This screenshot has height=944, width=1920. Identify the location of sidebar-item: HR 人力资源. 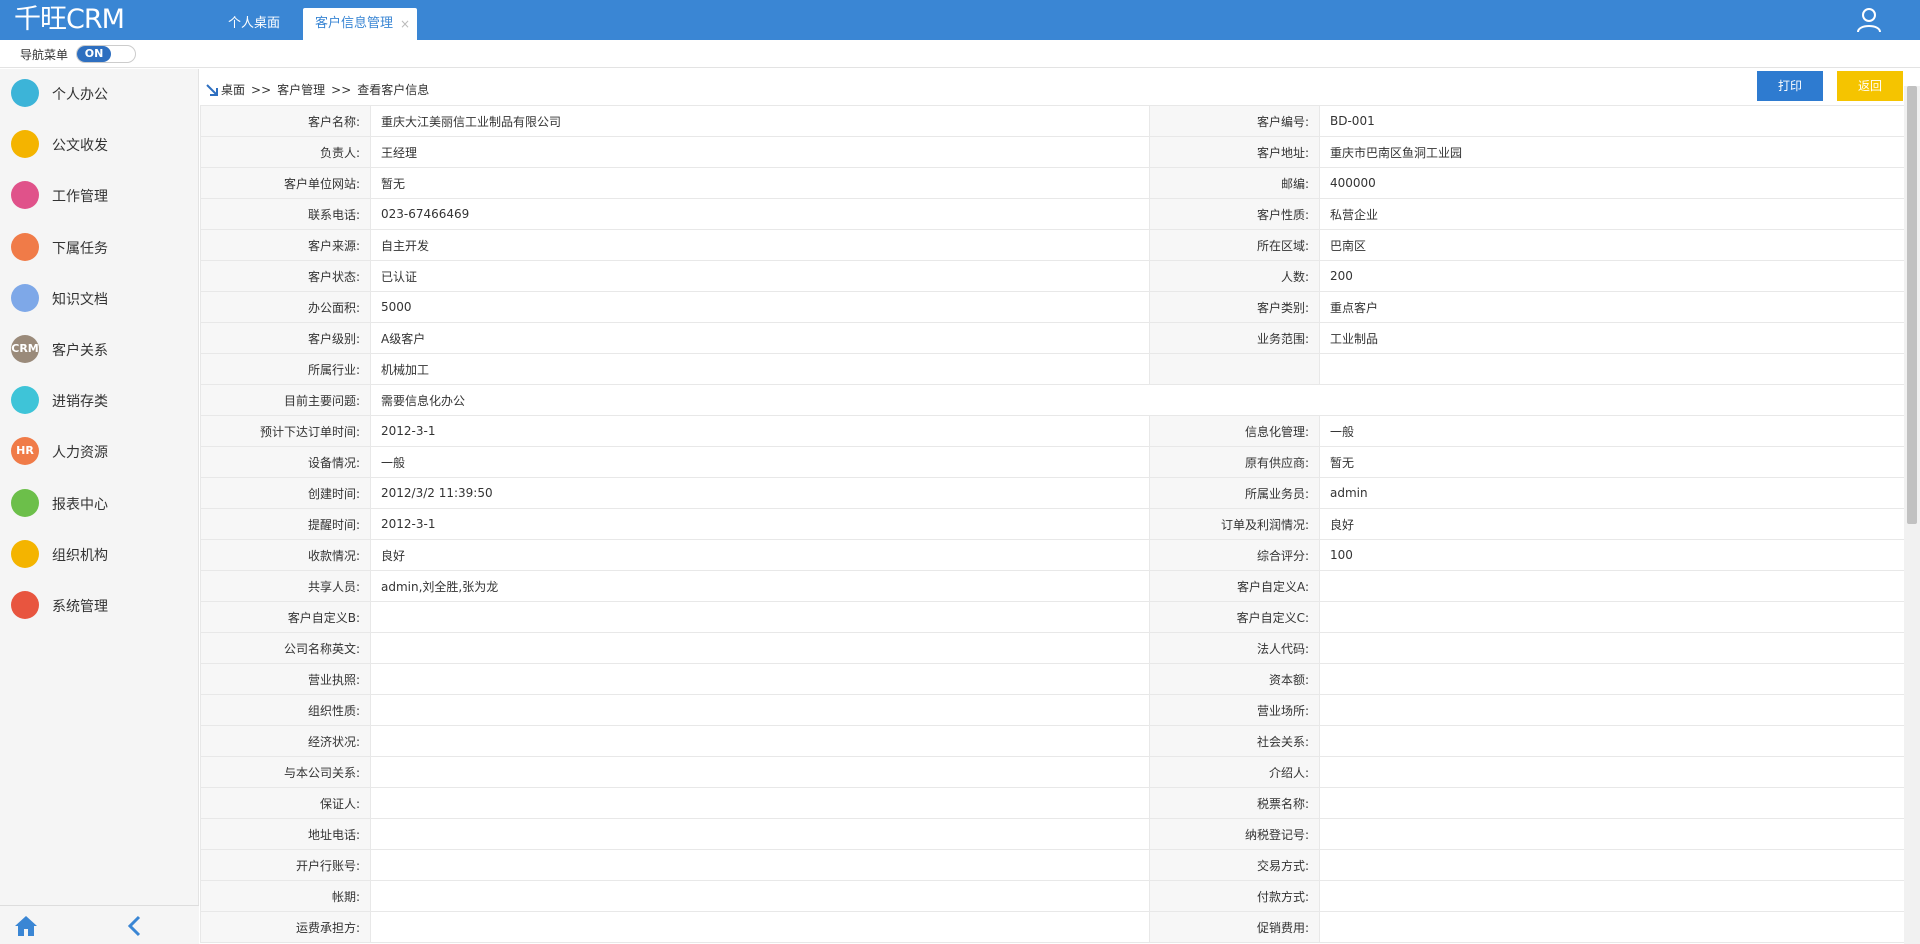
(99, 451).